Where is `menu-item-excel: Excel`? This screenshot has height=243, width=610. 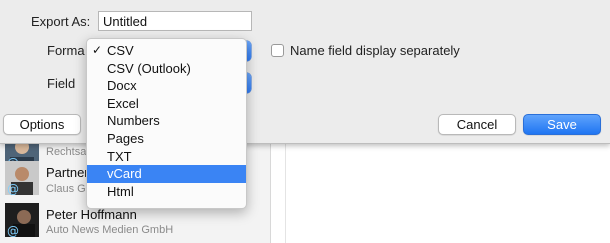
menu-item-excel: Excel is located at coordinates (166, 104).